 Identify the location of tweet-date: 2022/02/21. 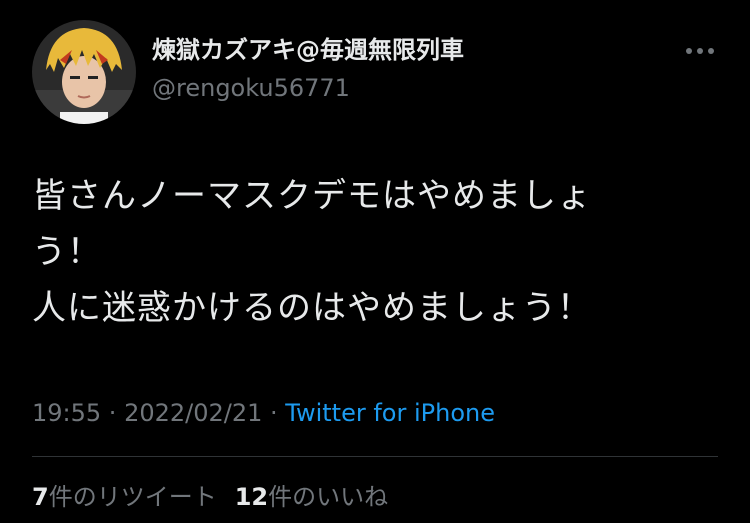
(193, 413).